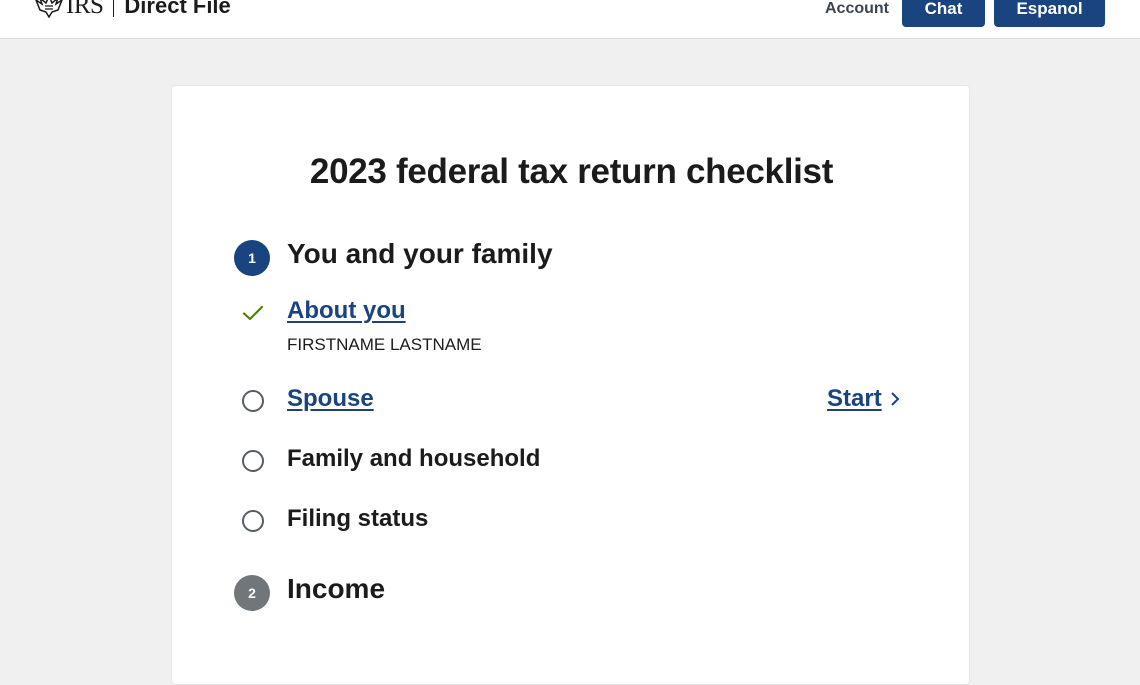  What do you see at coordinates (330, 399) in the screenshot?
I see `checklist-item-spouse: Spouse` at bounding box center [330, 399].